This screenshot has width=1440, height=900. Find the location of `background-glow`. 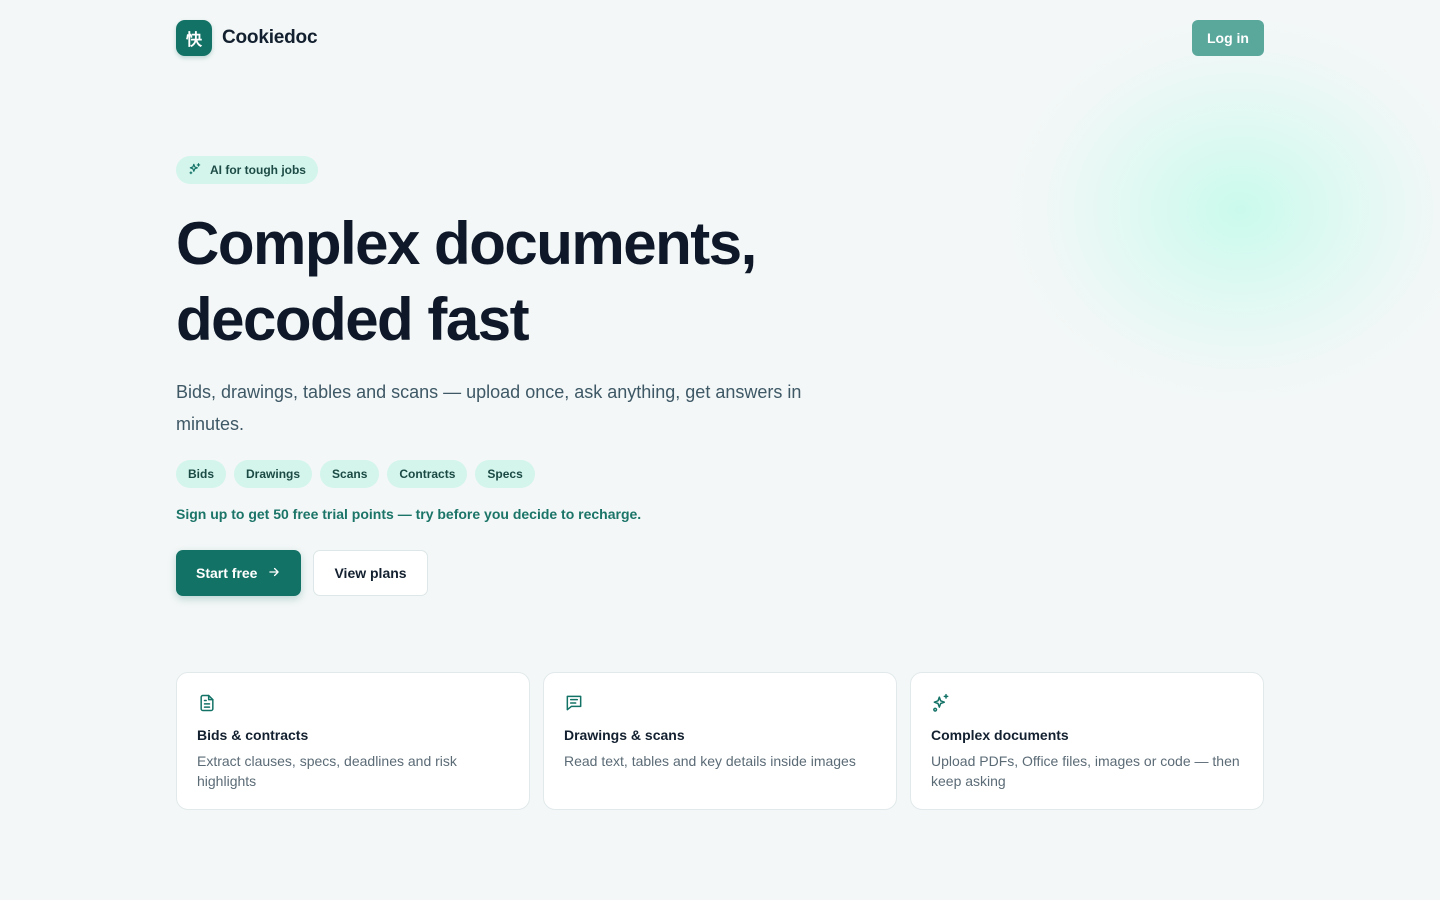

background-glow is located at coordinates (1225, 210).